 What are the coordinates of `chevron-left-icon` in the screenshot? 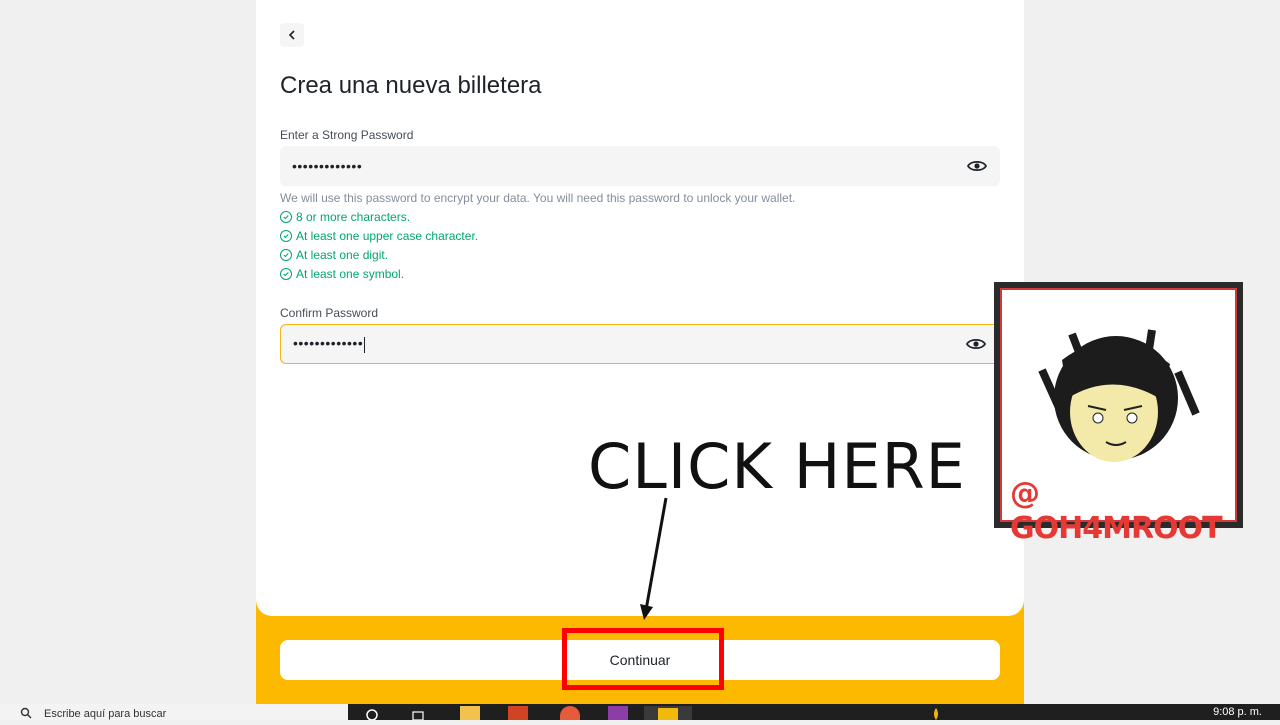 It's located at (291, 35).